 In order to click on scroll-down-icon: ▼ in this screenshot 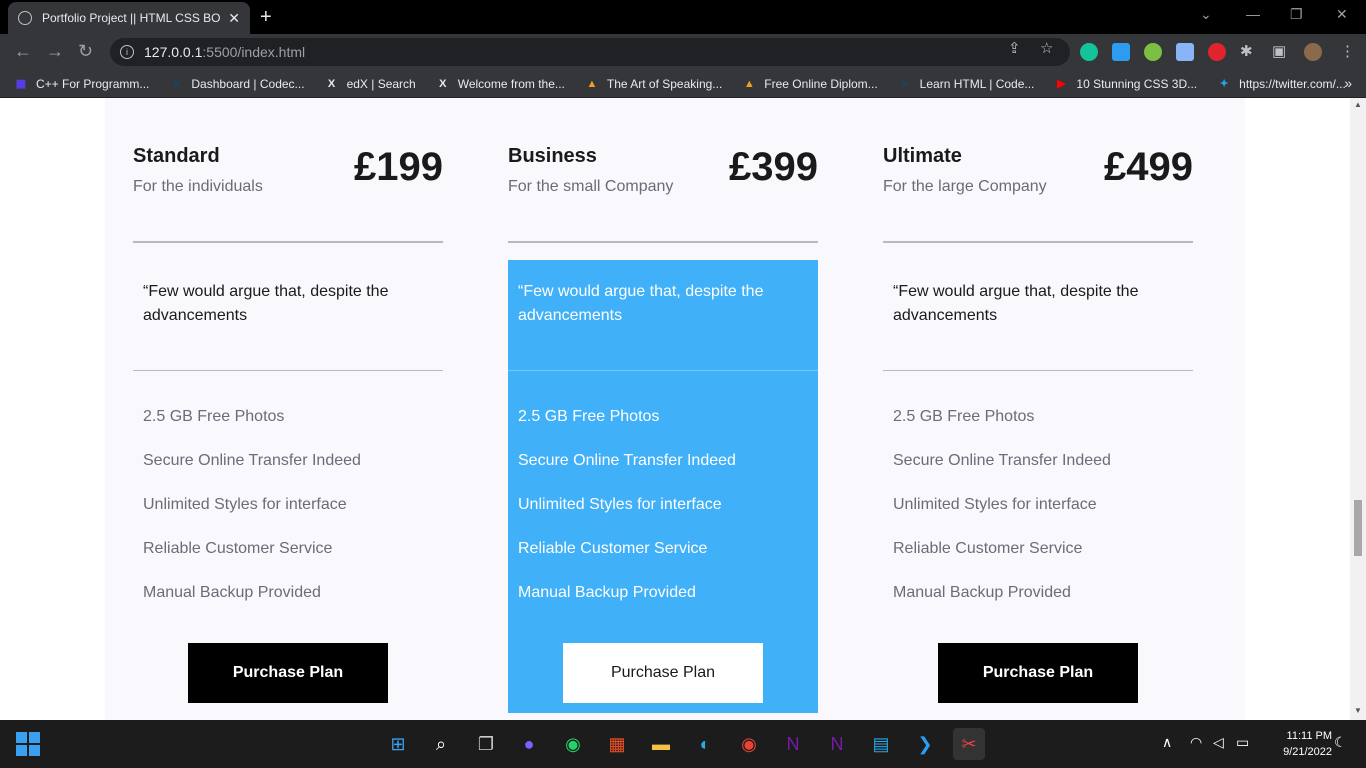, I will do `click(1358, 710)`.